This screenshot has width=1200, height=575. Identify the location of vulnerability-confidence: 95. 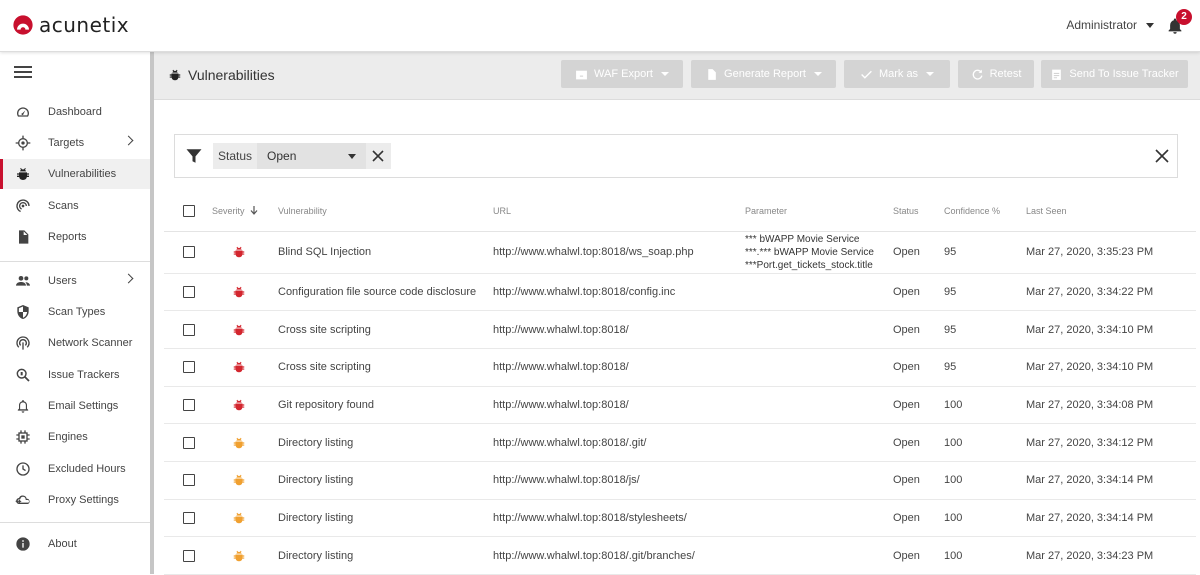
(985, 252).